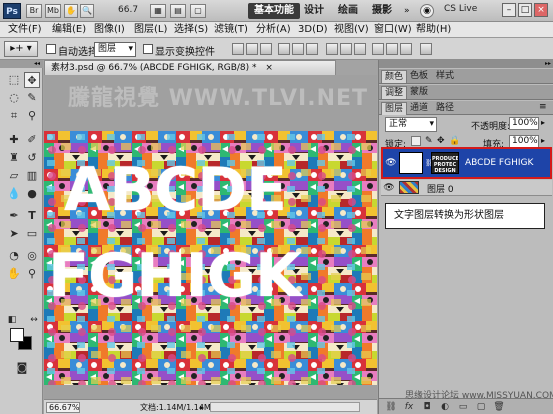 This screenshot has height=414, width=553. I want to click on lock-position-icon: ✥, so click(441, 141).